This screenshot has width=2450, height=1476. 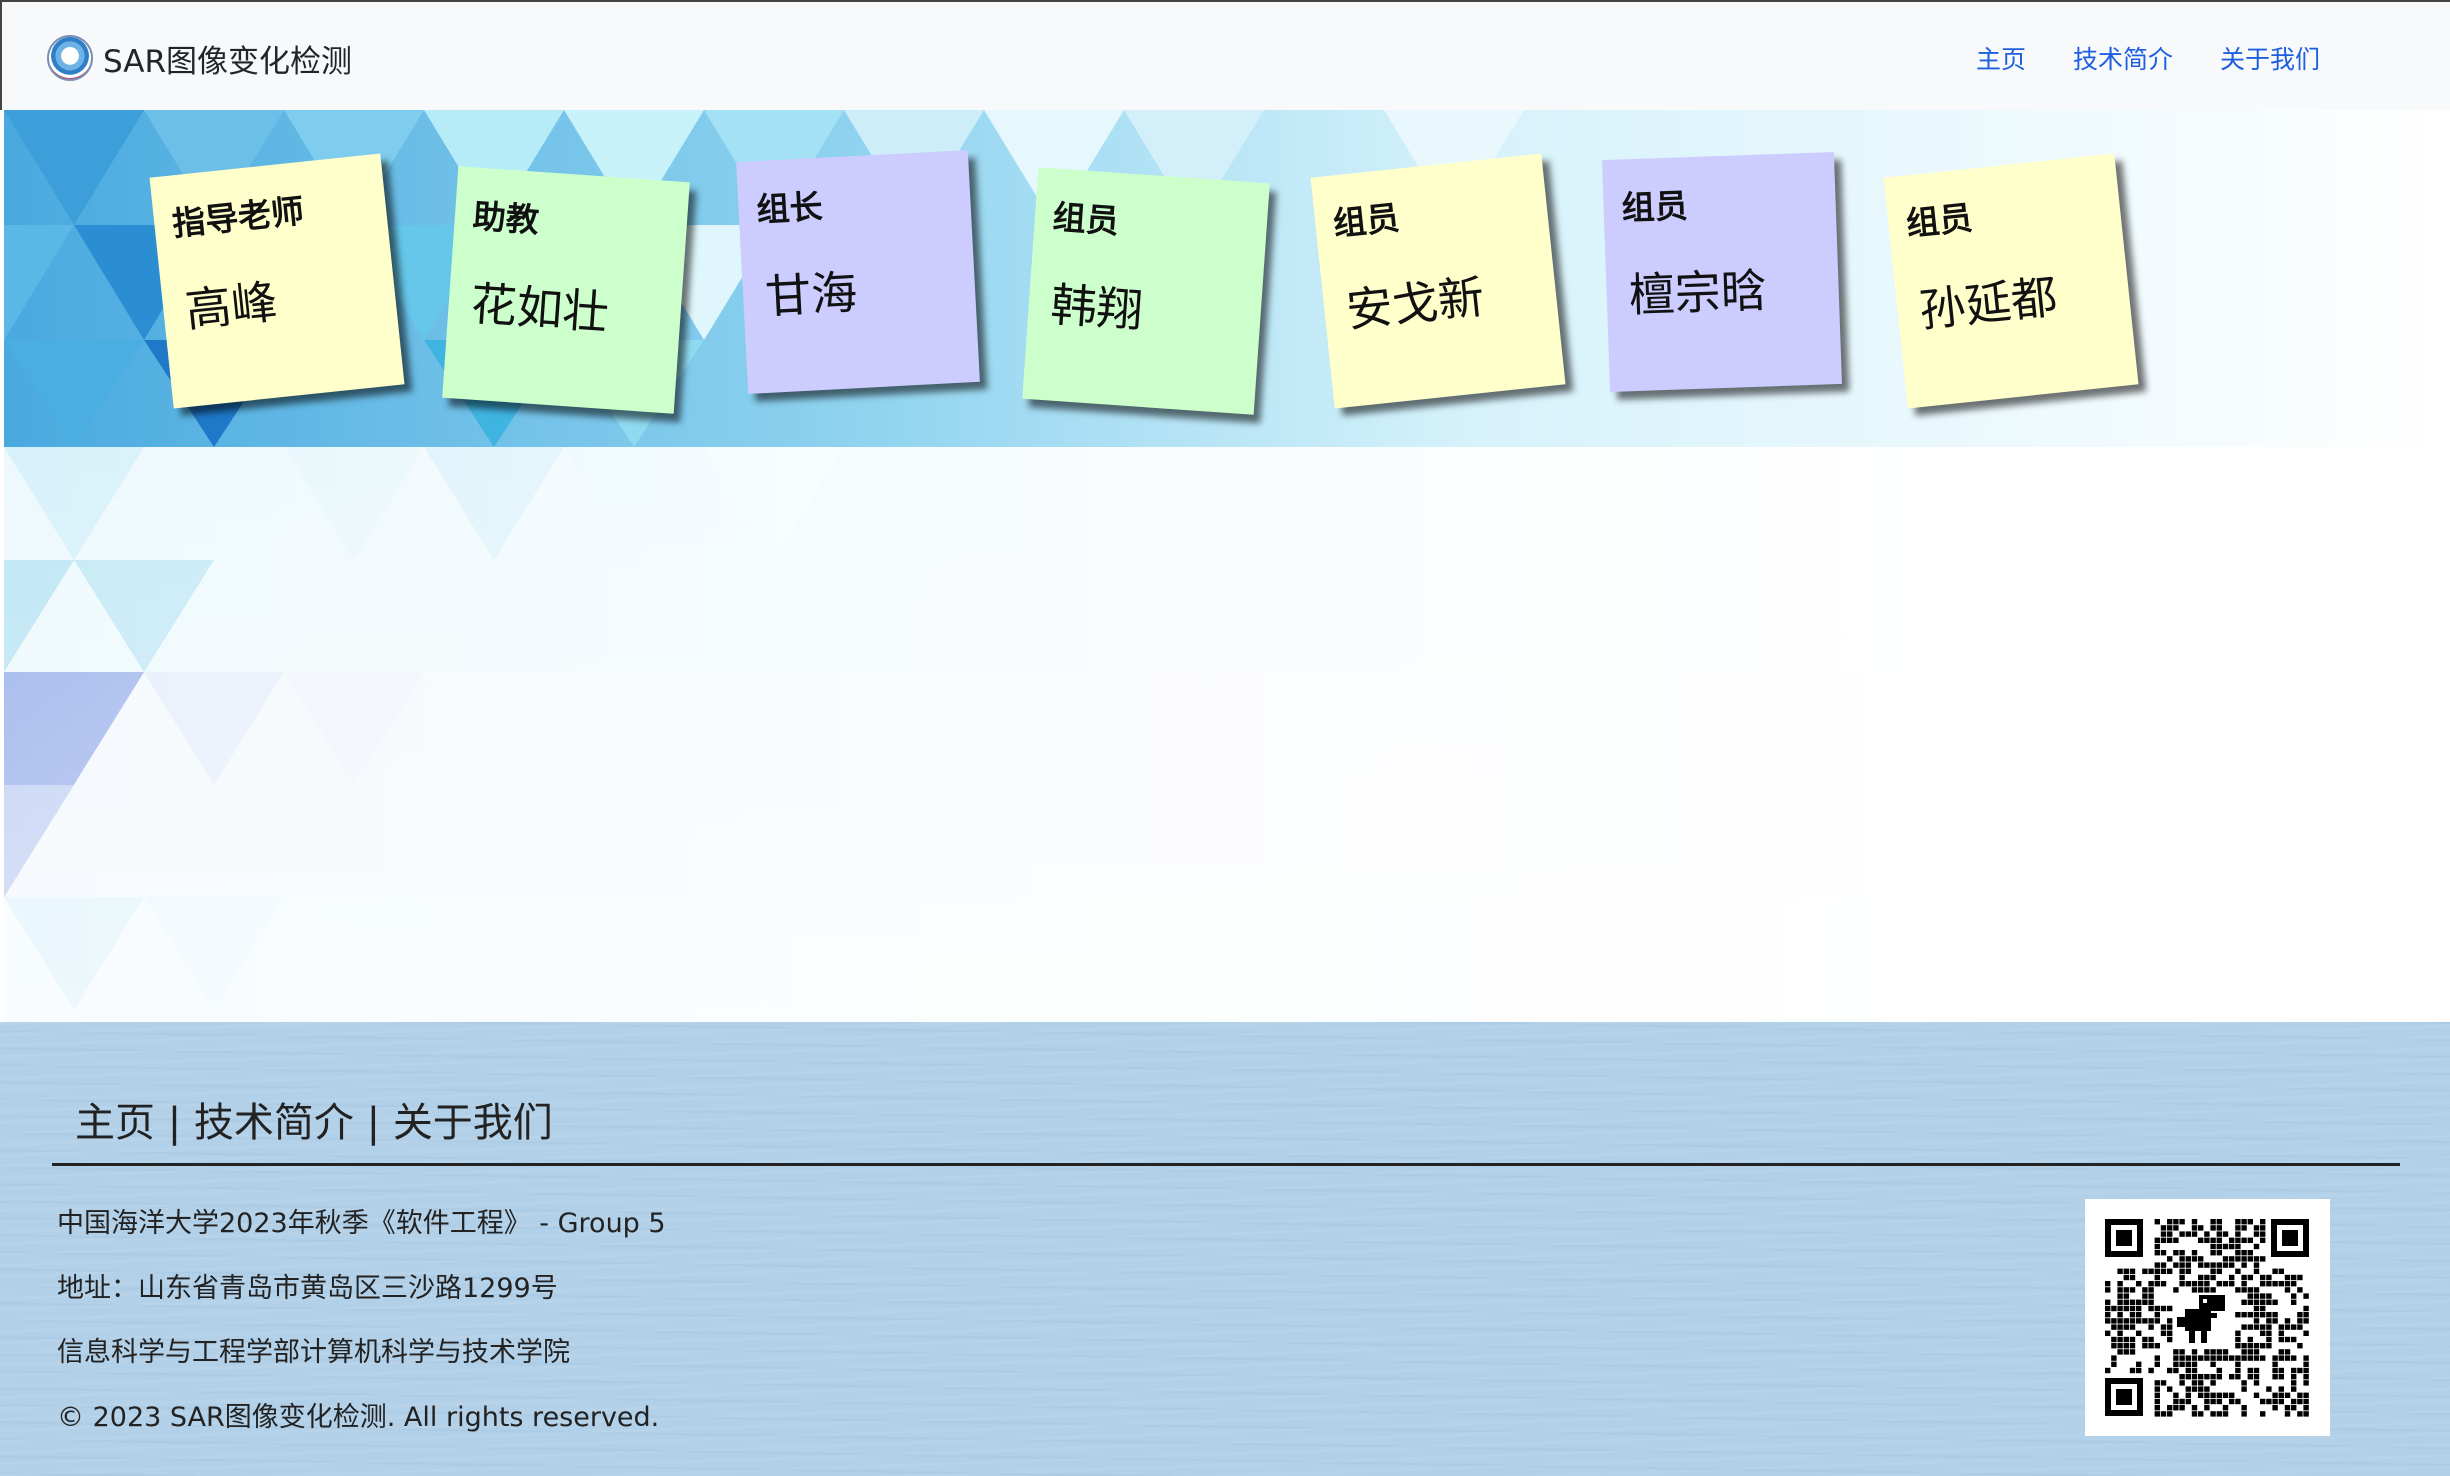 I want to click on brand-title: SAR图像变化检测, so click(x=227, y=61).